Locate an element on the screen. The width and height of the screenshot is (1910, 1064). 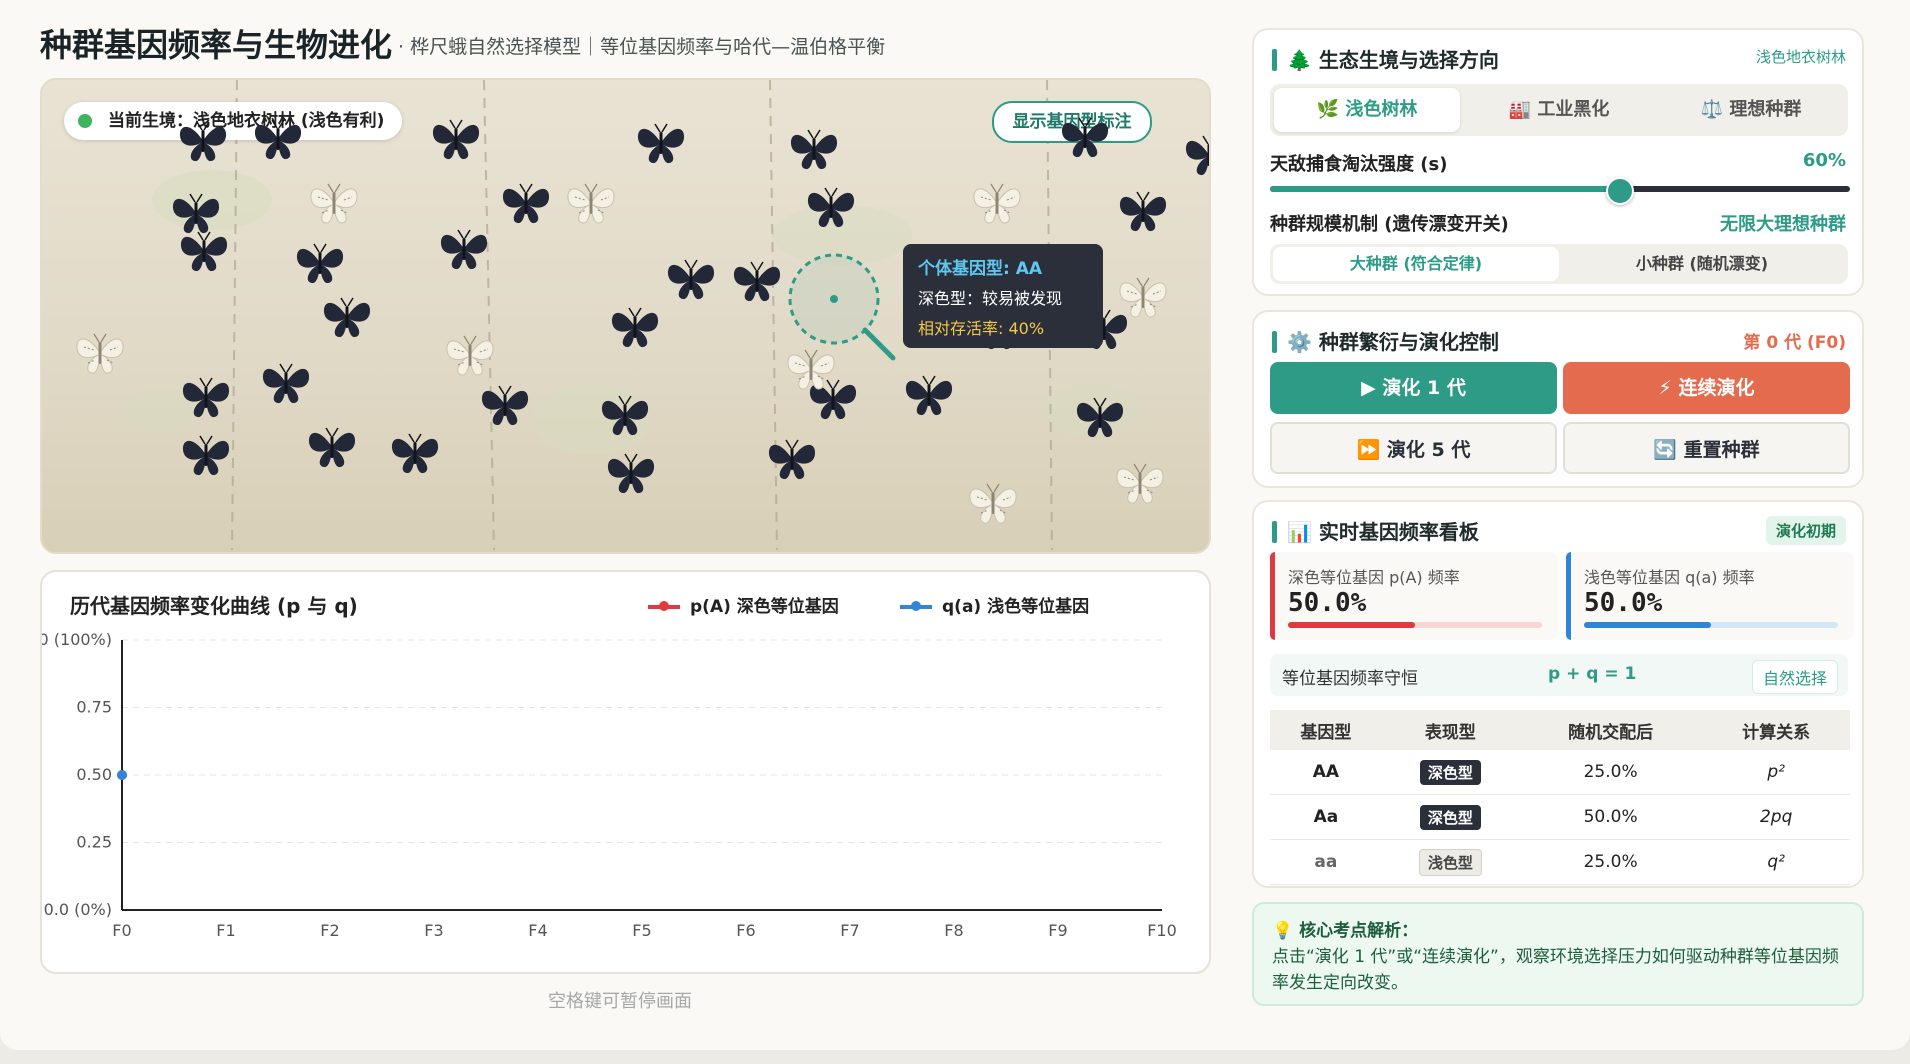
table-row: AA 深色型 25.0% p² is located at coordinates (1560, 772).